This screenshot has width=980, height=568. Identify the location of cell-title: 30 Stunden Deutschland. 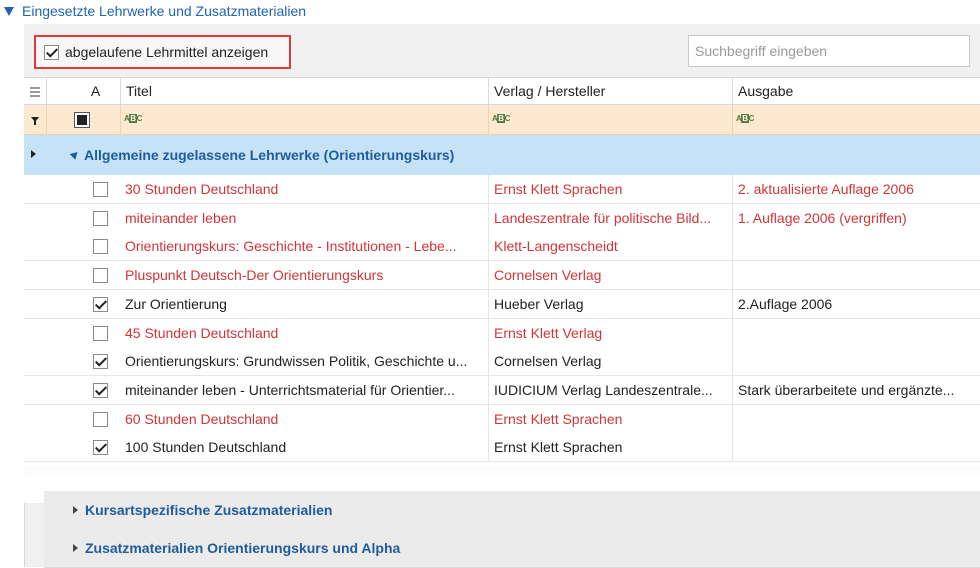
(202, 189).